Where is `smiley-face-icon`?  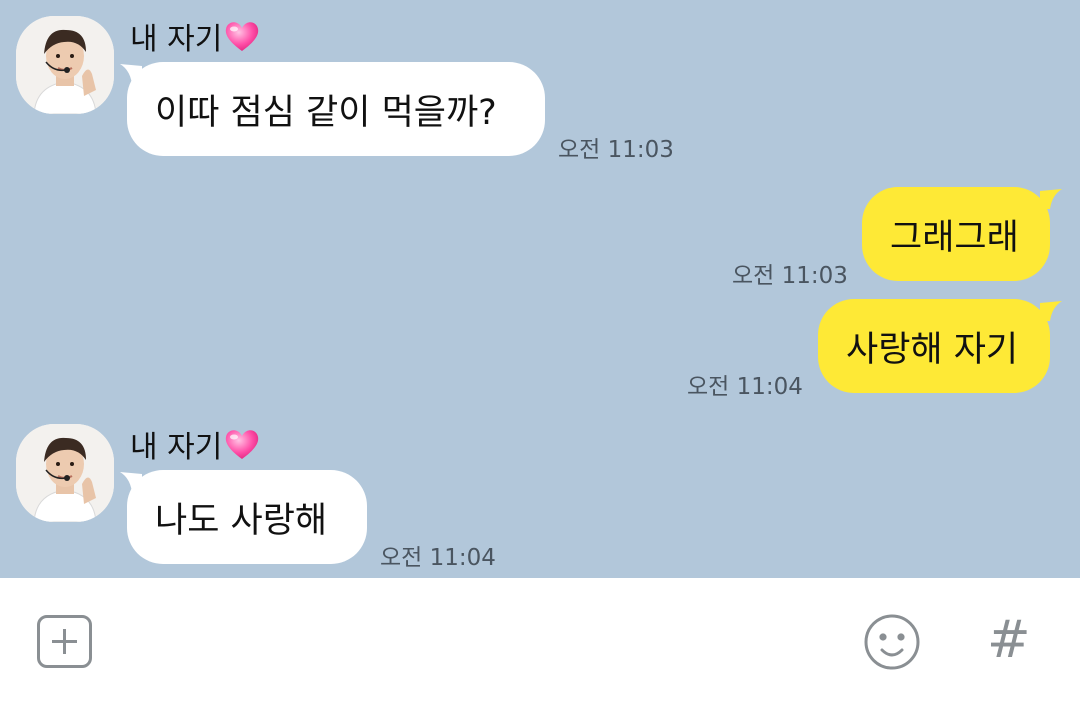 smiley-face-icon is located at coordinates (892, 642).